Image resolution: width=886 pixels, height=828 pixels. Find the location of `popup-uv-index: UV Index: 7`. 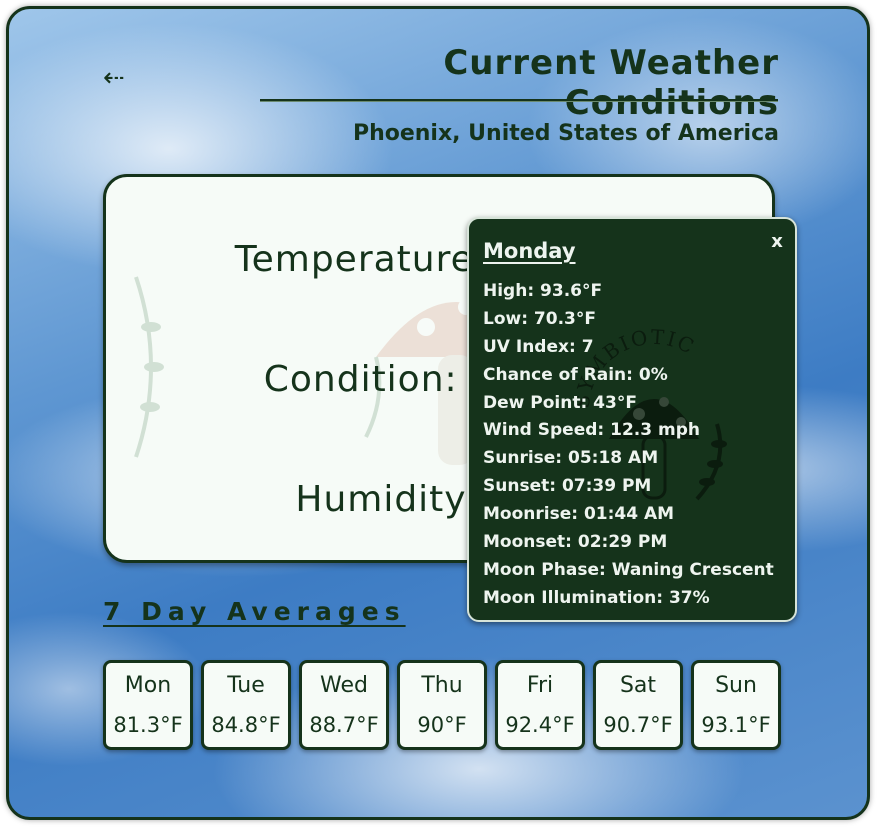

popup-uv-index: UV Index: 7 is located at coordinates (538, 346).